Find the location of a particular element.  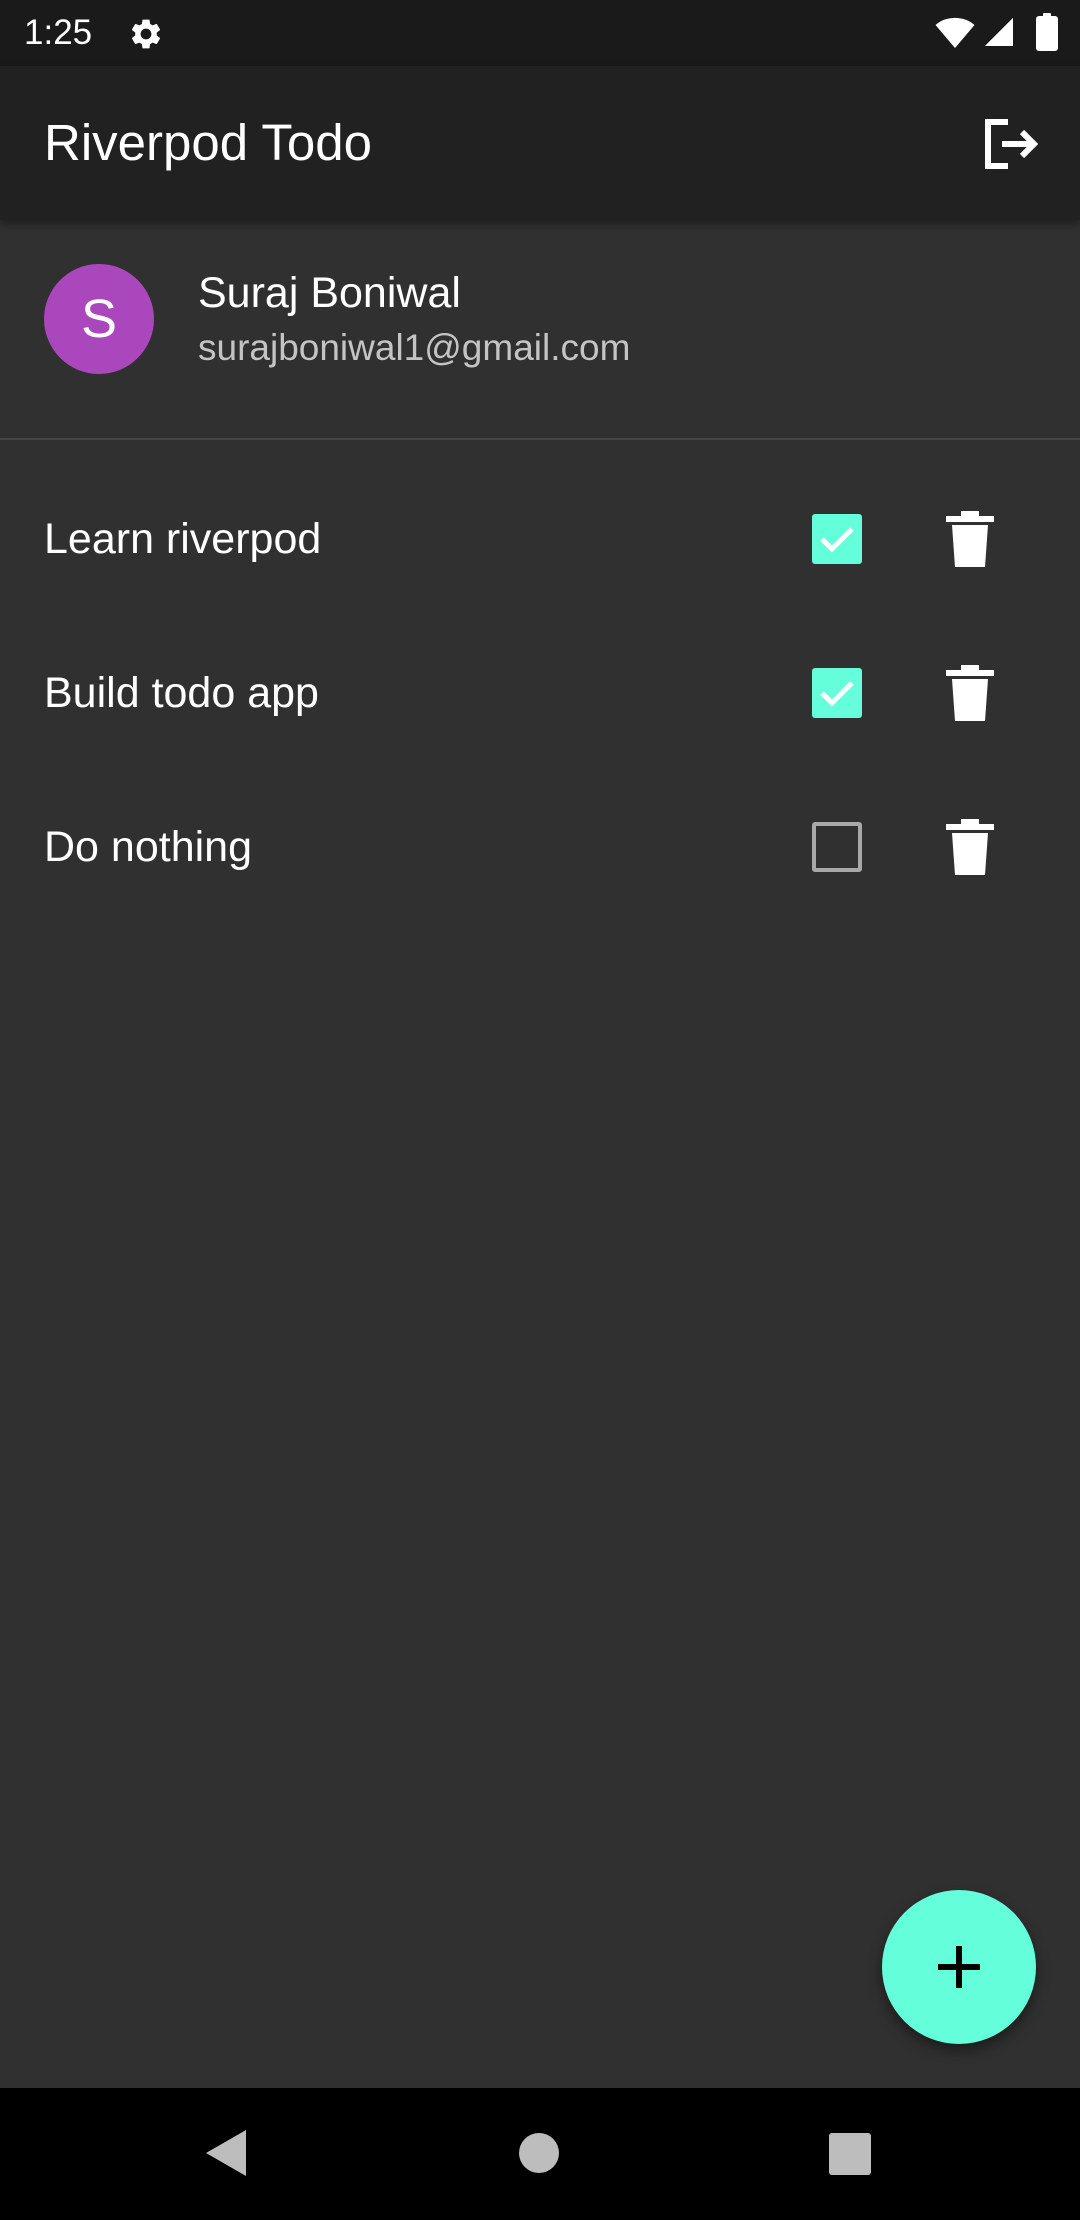

todo-label: Learn riverpod is located at coordinates (183, 539).